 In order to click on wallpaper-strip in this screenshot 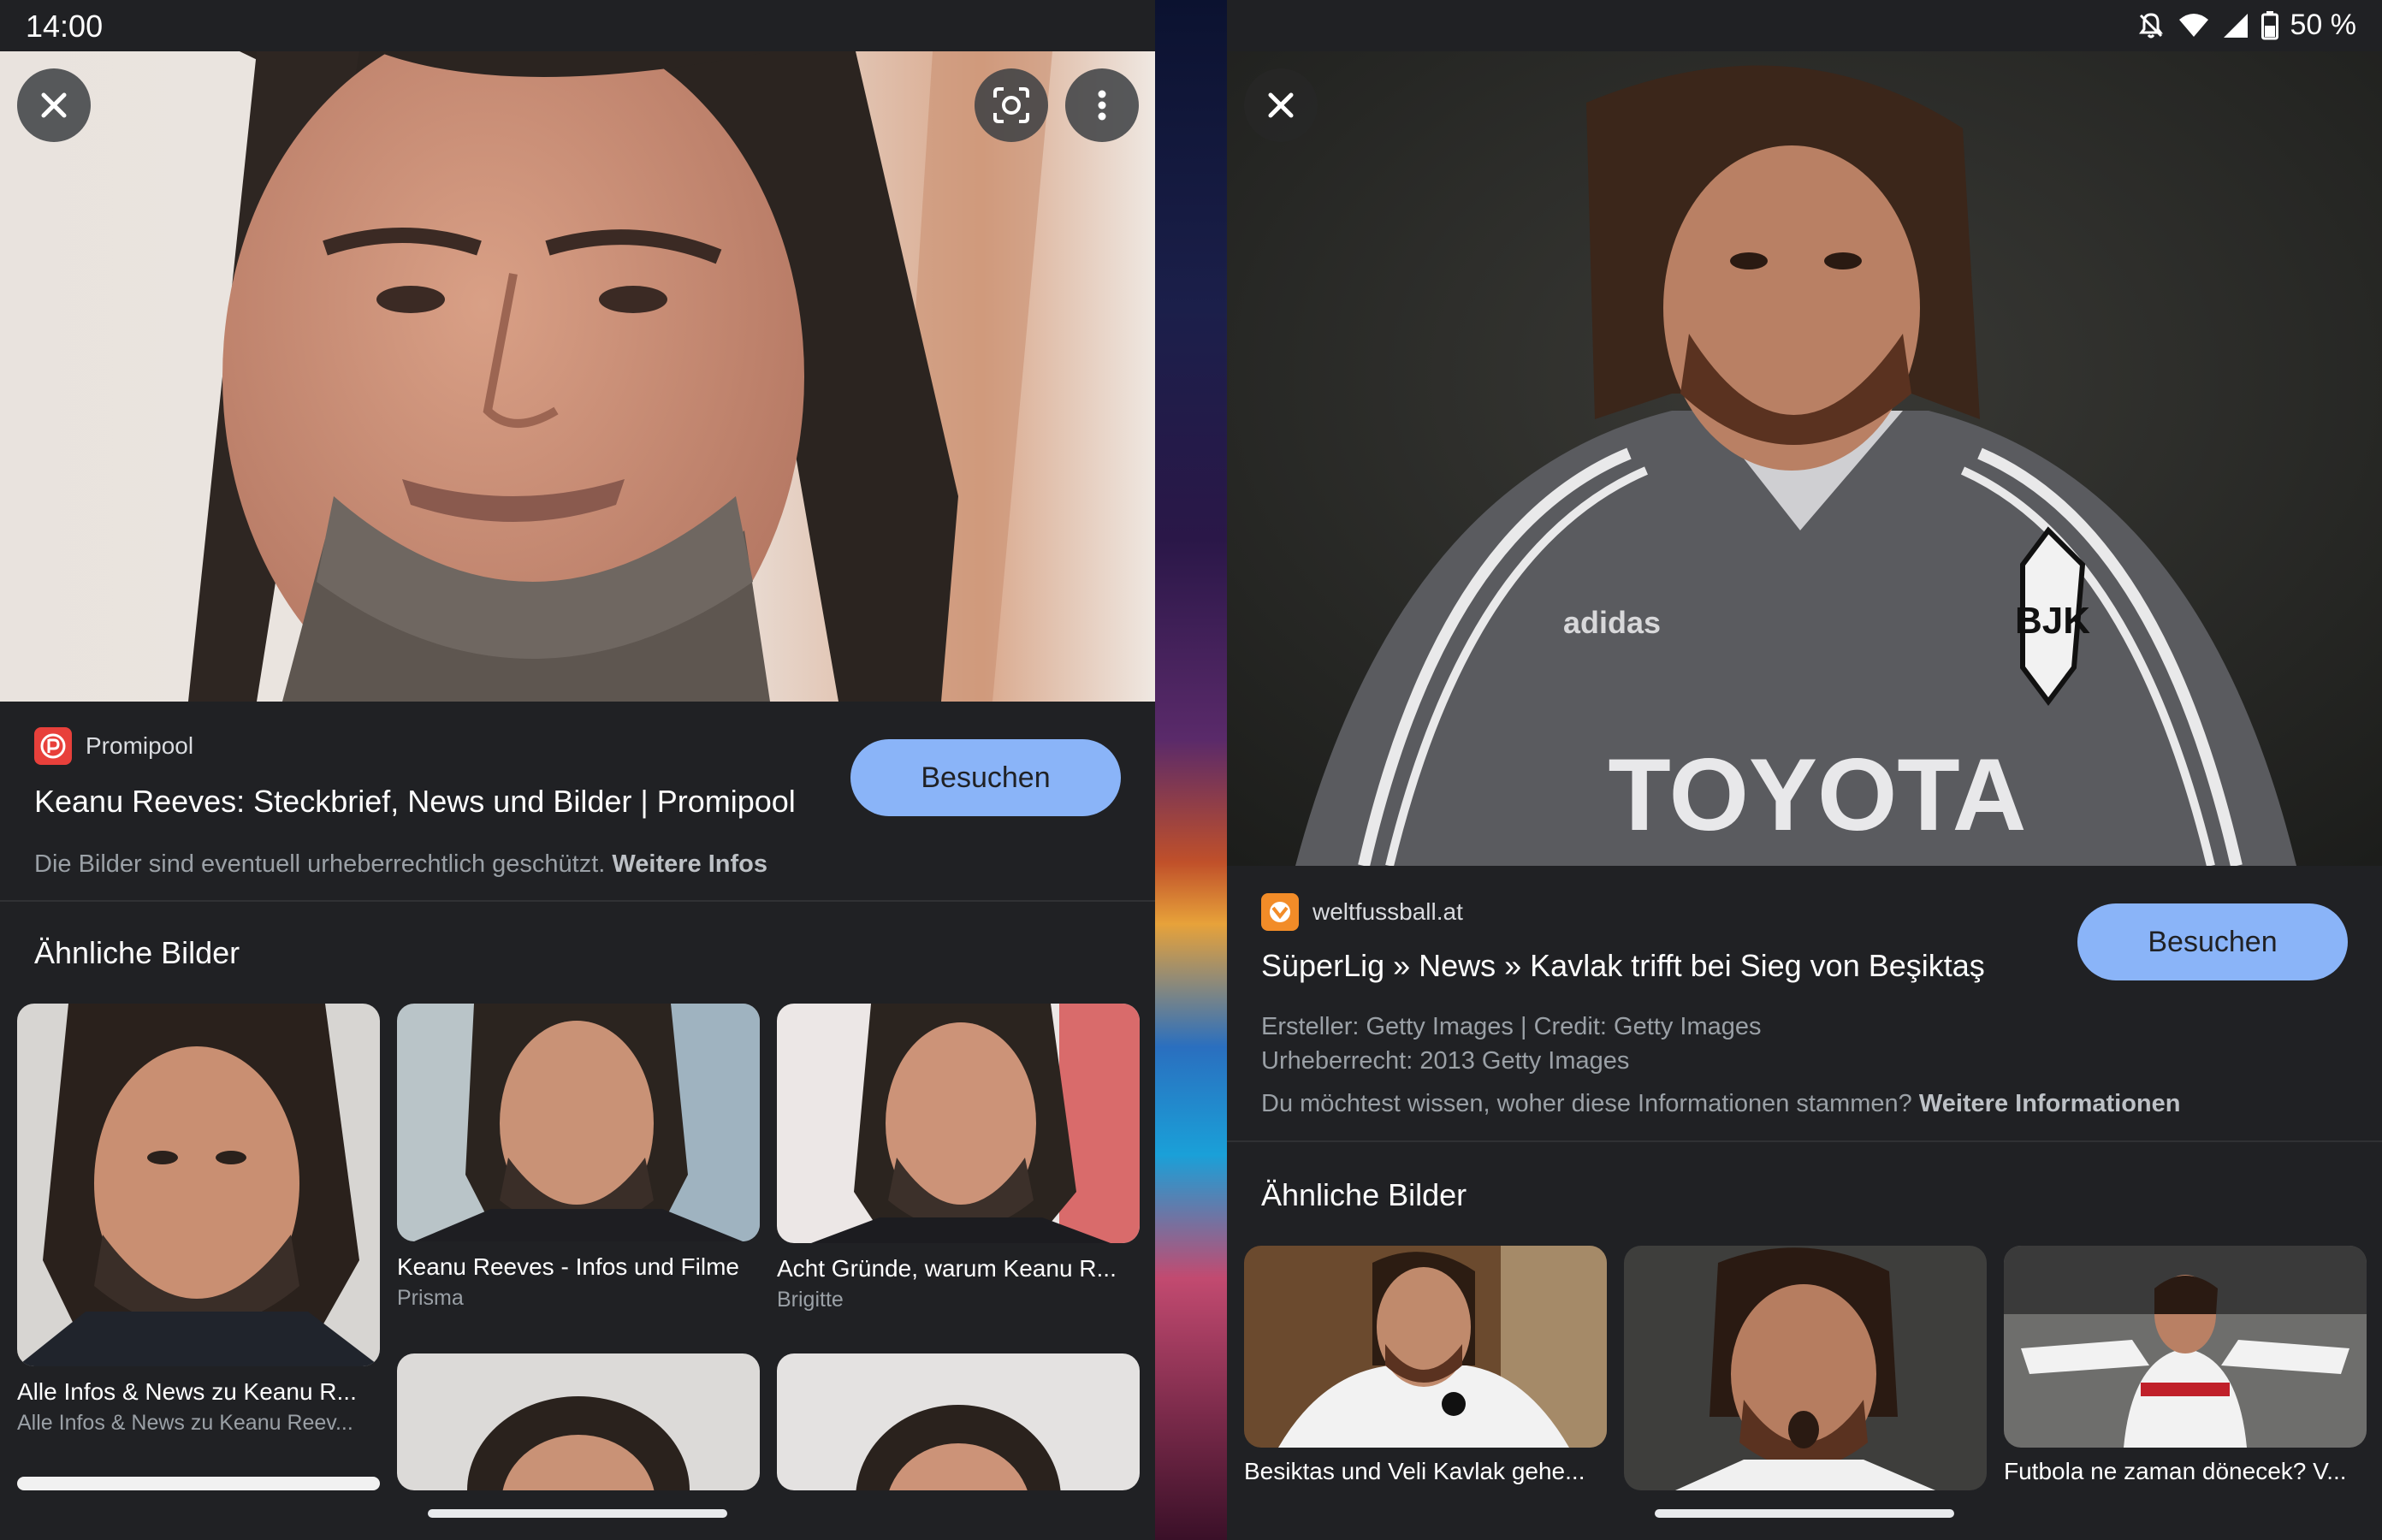, I will do `click(1191, 770)`.